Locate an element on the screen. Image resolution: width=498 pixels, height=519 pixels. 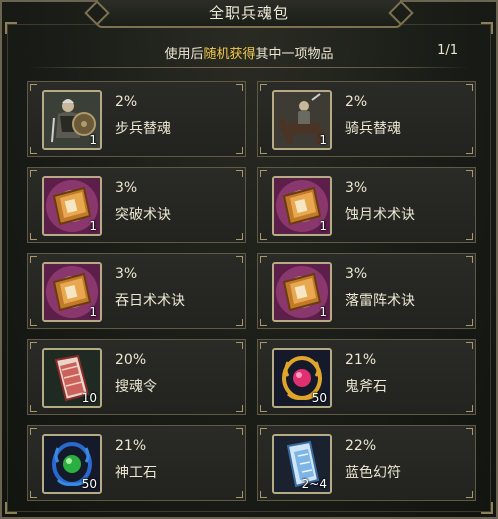
item-name: 鬼斧石 is located at coordinates (366, 387).